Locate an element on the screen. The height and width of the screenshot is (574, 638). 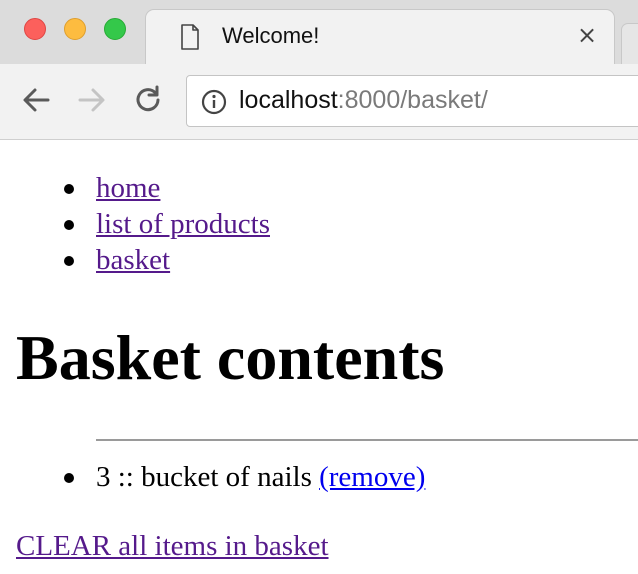
remove-item-link: (remove) is located at coordinates (372, 477).